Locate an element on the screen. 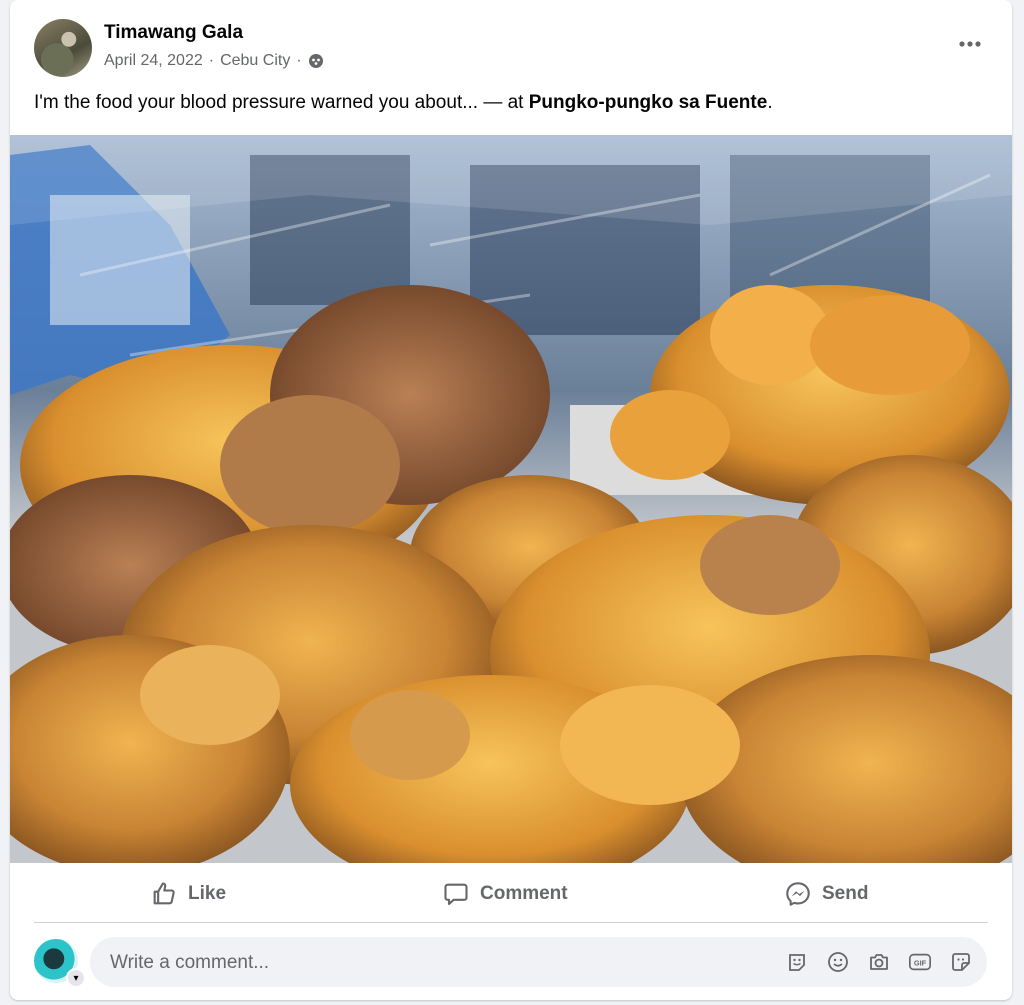 The width and height of the screenshot is (1024, 1005). like-button: Like is located at coordinates (188, 894).